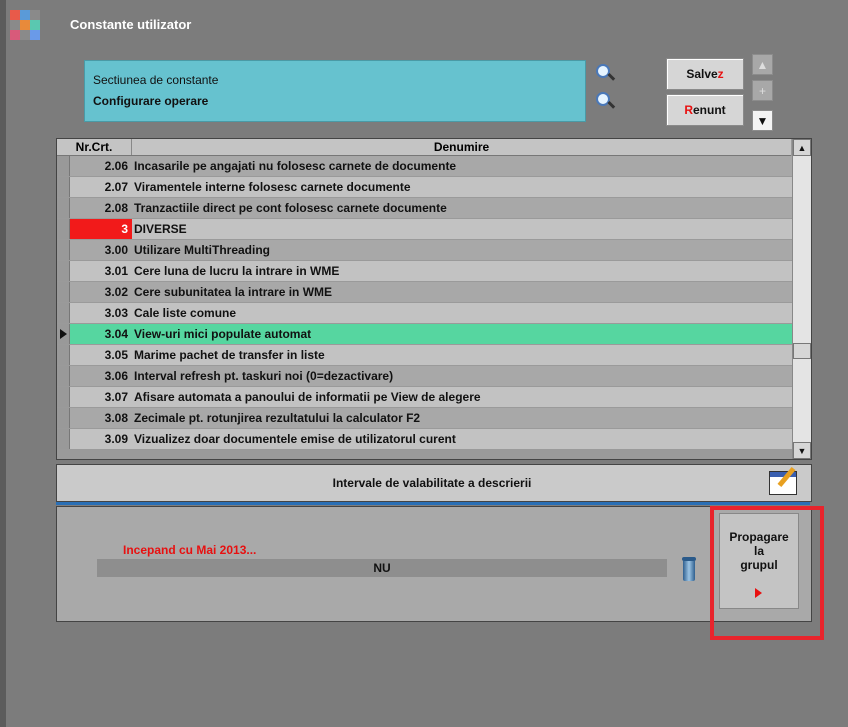 This screenshot has width=848, height=727. Describe the element at coordinates (101, 166) in the screenshot. I see `cell-nr: 2.06` at that location.